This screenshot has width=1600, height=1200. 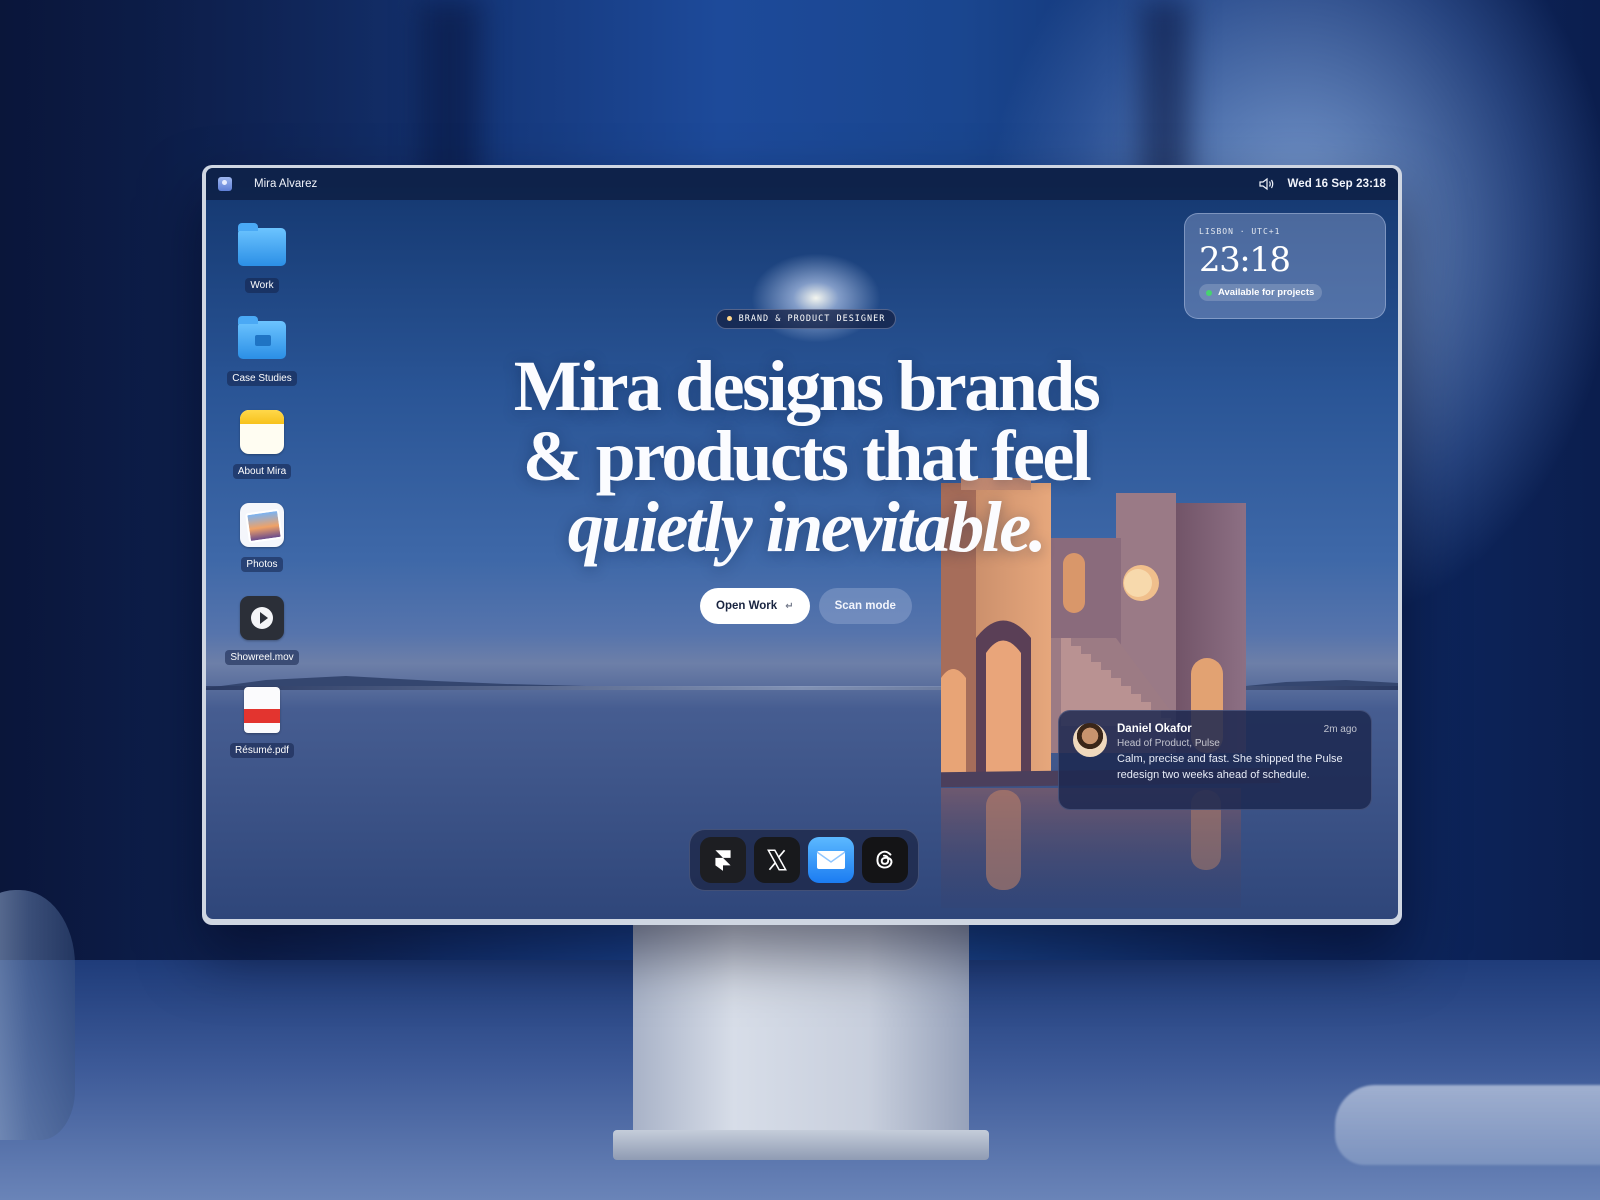 I want to click on availability-badge: Available for projects, so click(x=1261, y=292).